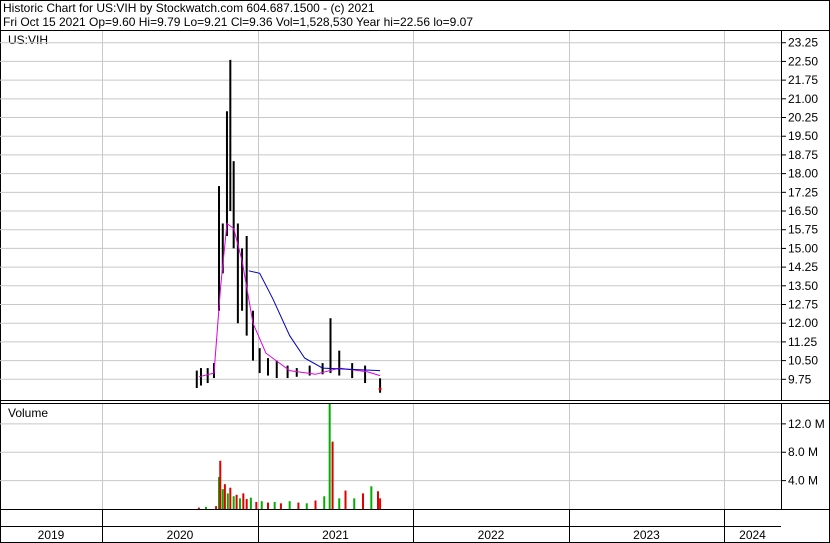  Describe the element at coordinates (803, 248) in the screenshot. I see `price-tick-label: 15.00` at that location.